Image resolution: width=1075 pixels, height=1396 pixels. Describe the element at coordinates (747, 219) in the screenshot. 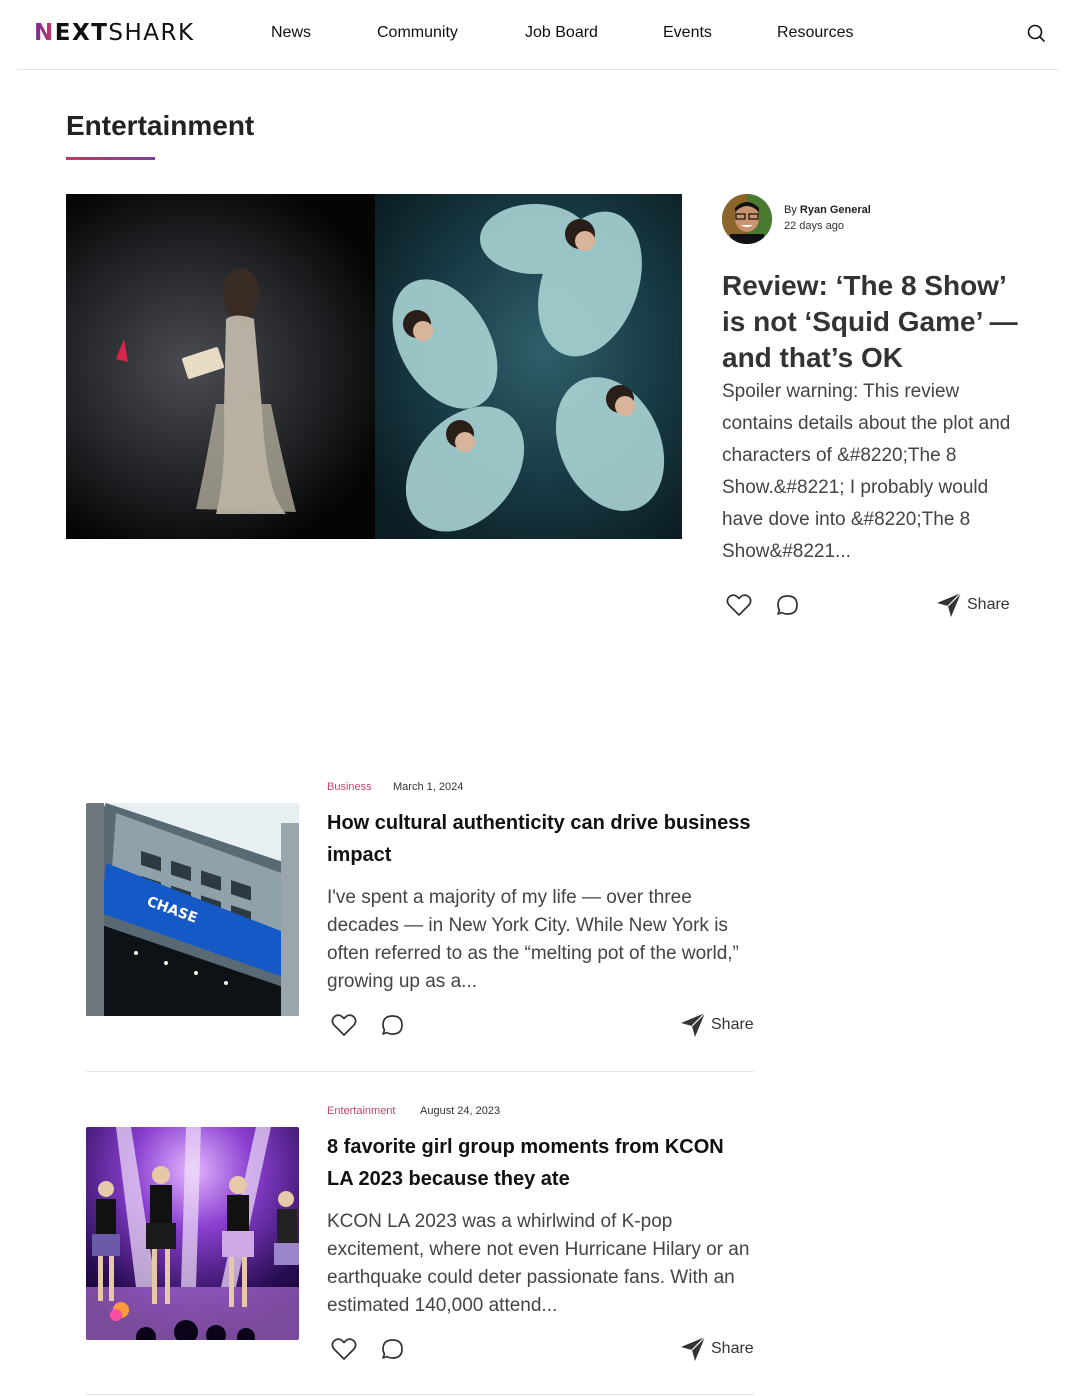

I see `author-avatar` at that location.